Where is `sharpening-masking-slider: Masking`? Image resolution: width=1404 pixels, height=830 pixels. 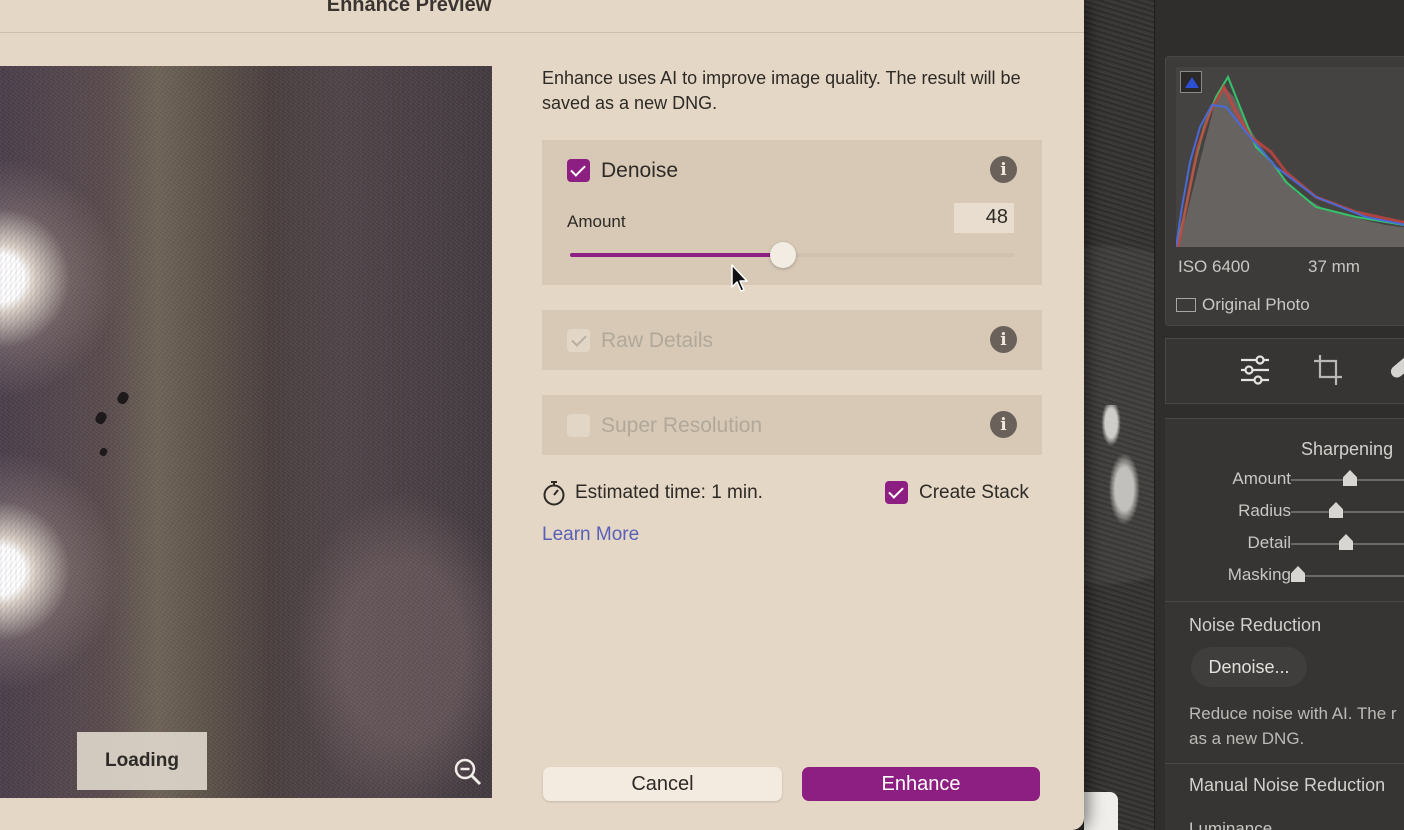
sharpening-masking-slider: Masking is located at coordinates (1284, 575).